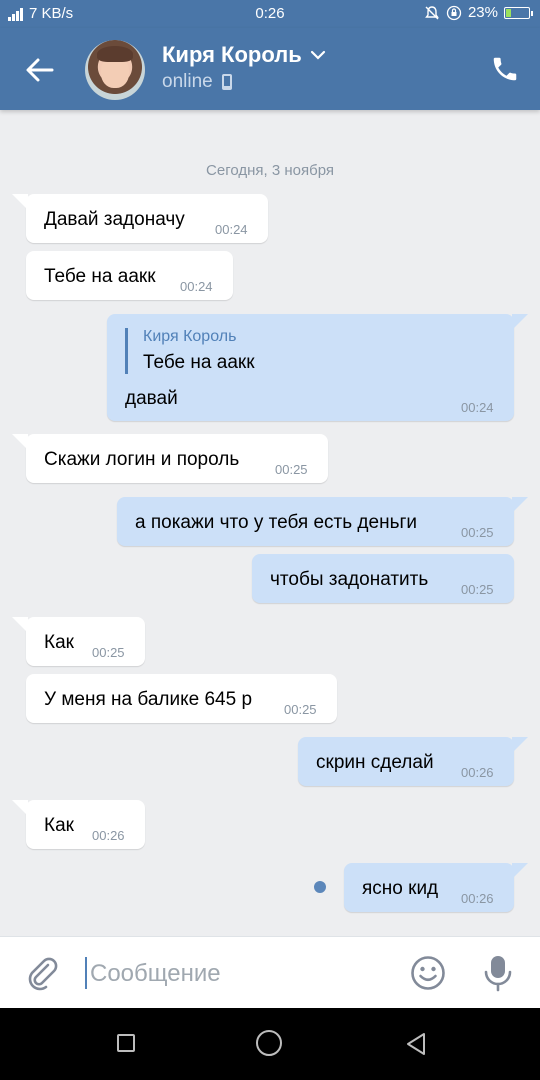 The width and height of the screenshot is (540, 1080). I want to click on status-bar: 7 KB/s 0:26 23%, so click(270, 14).